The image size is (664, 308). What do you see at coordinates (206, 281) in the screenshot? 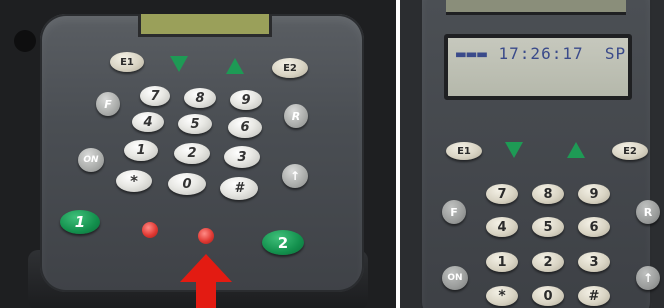
I see `red-arrow-icon` at bounding box center [206, 281].